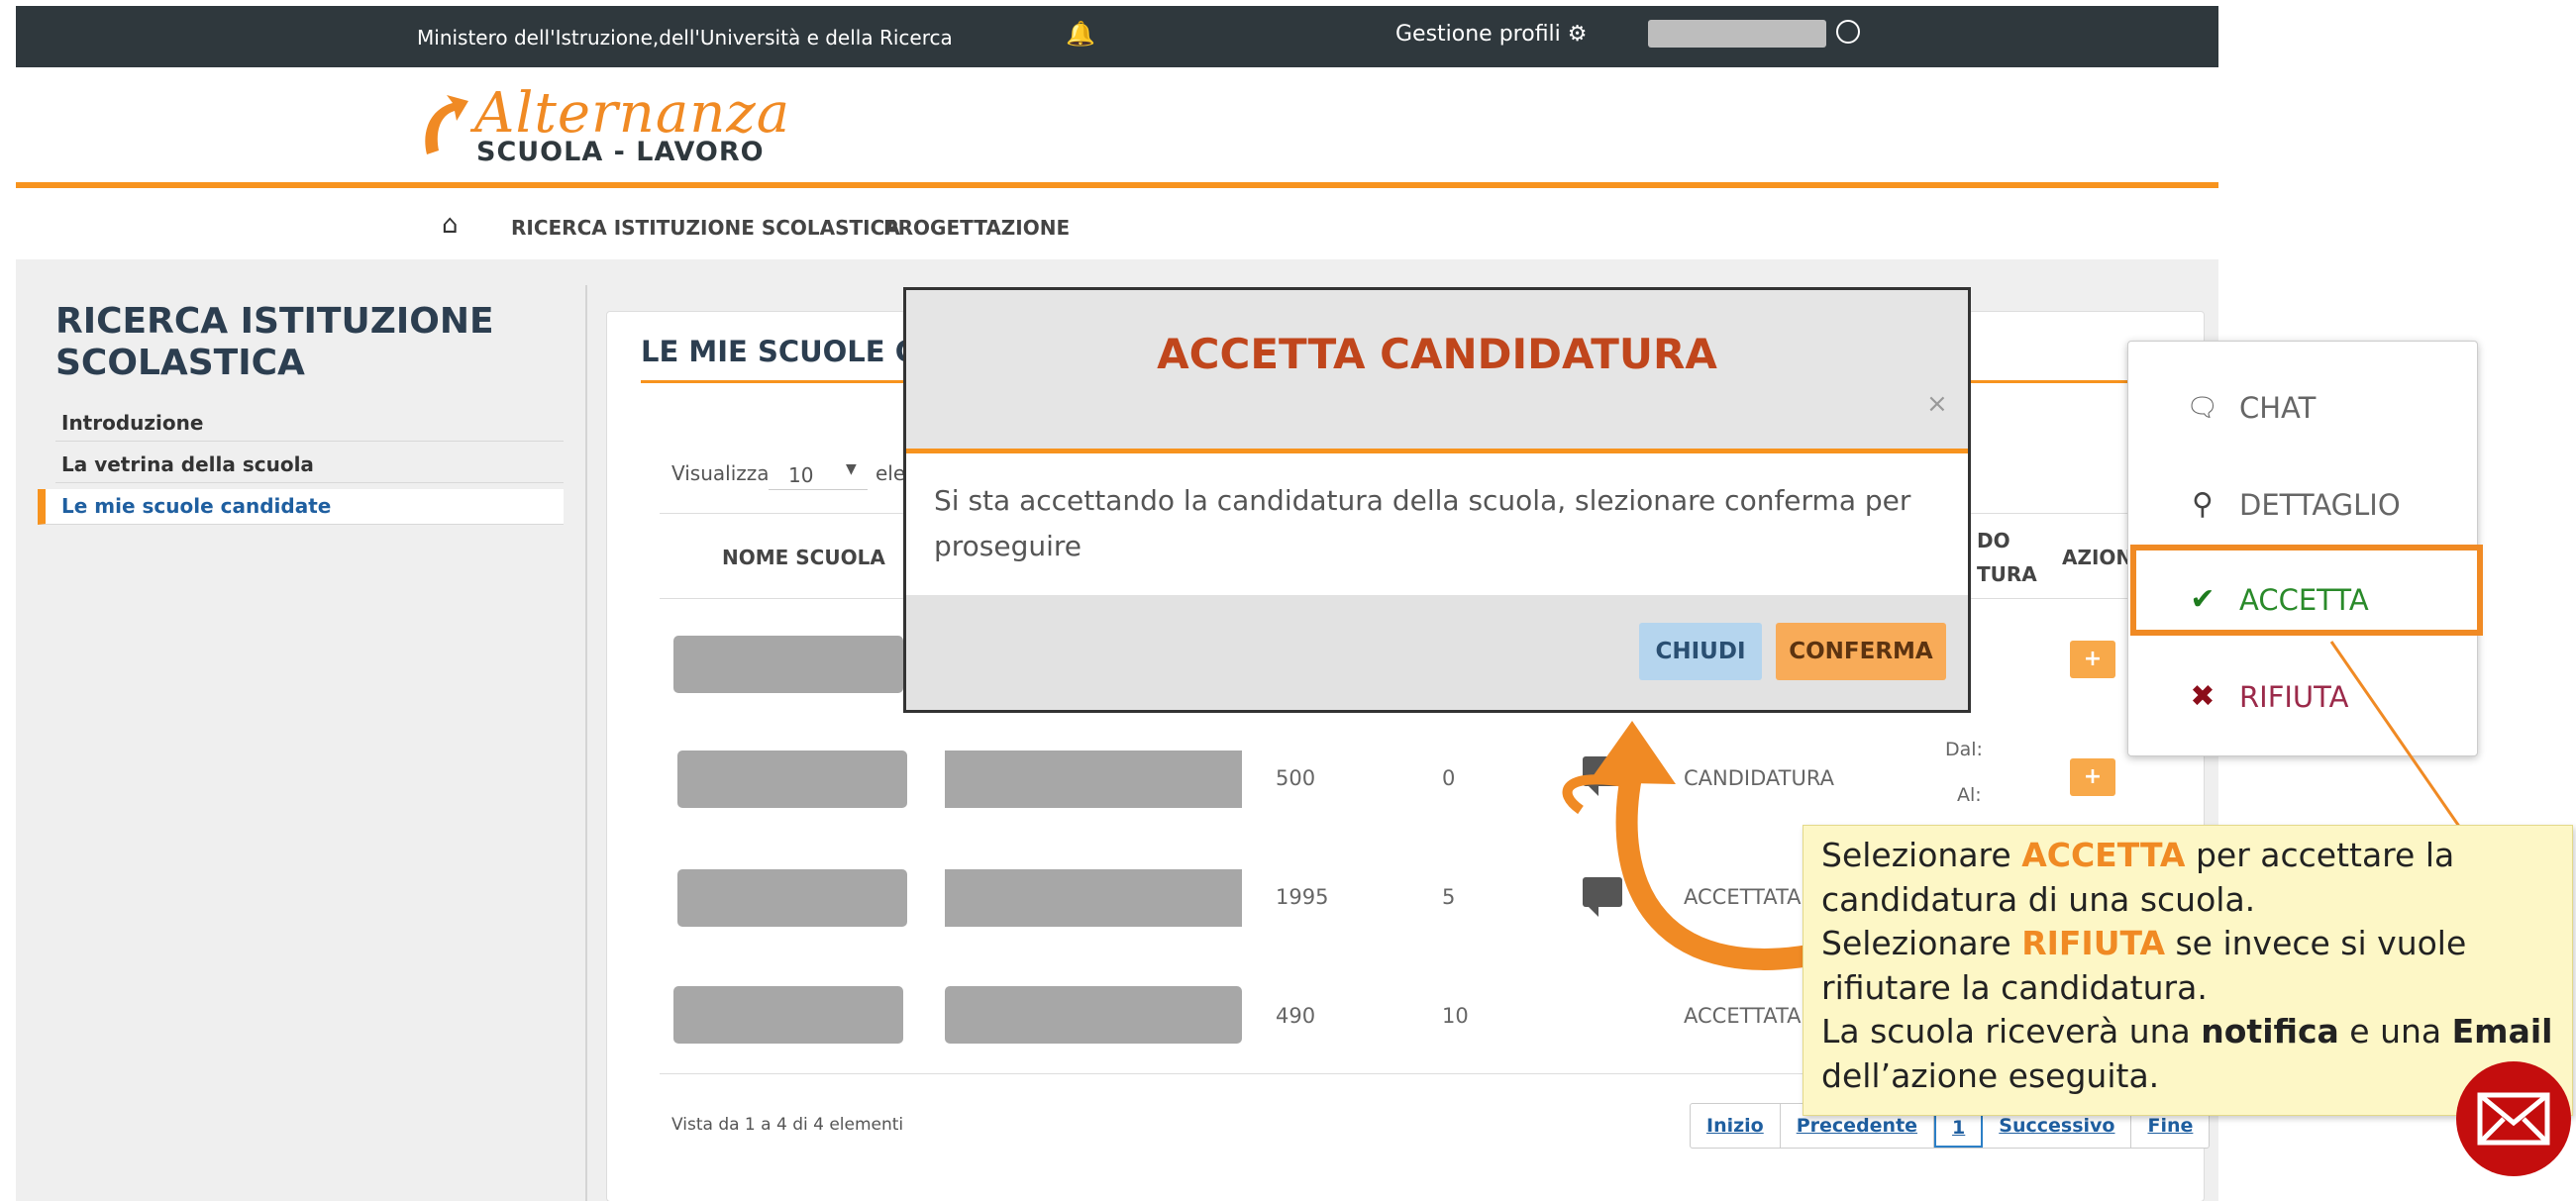 This screenshot has height=1201, width=2576. I want to click on callout-text-5: La scuola riceverà una, so click(2011, 1031).